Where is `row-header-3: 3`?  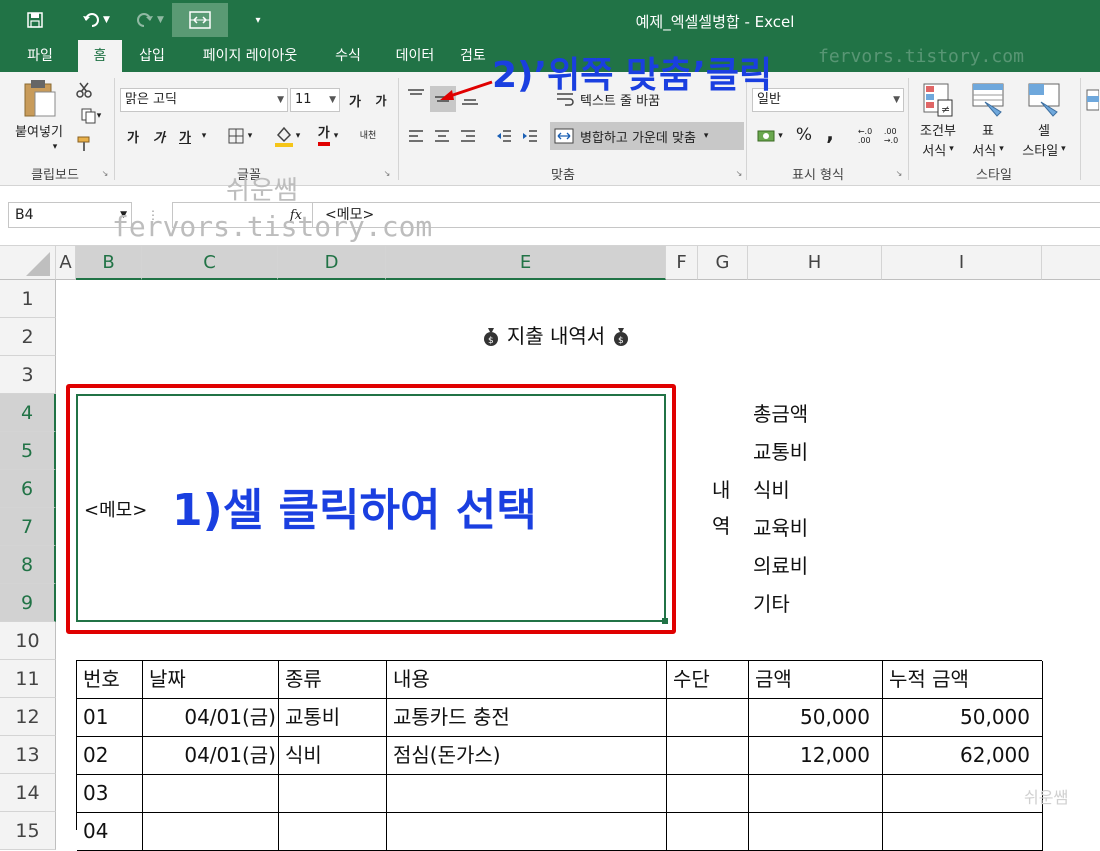
row-header-3: 3 is located at coordinates (28, 375).